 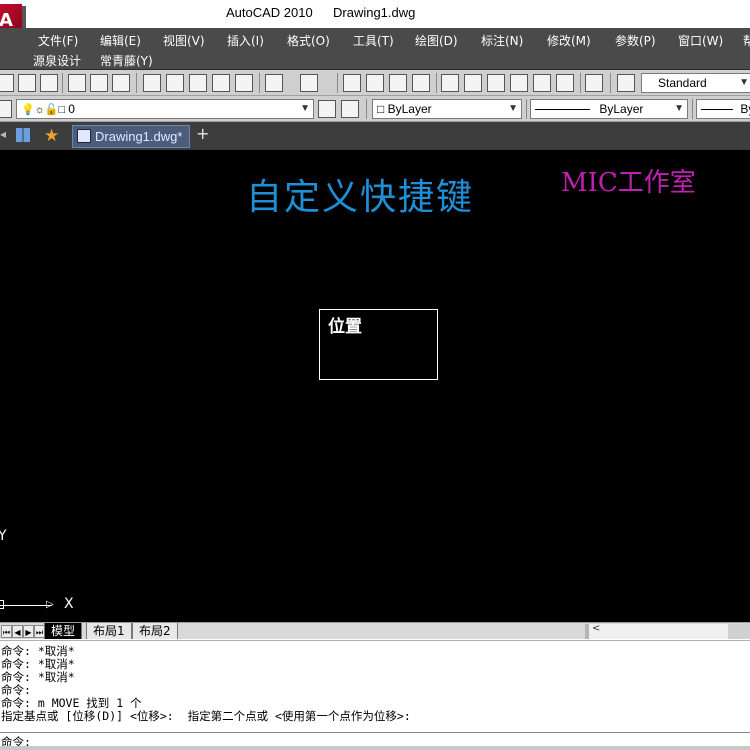 What do you see at coordinates (717, 110) in the screenshot?
I see `lineweight-sample` at bounding box center [717, 110].